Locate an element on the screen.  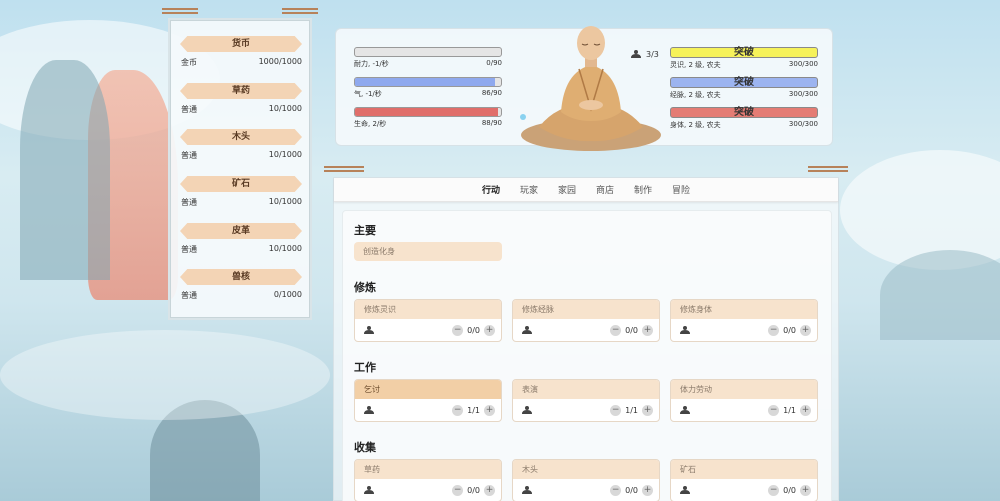
tab-bar: 行动 玩家 家园 商店 制作 冒险 is located at coordinates (586, 190).